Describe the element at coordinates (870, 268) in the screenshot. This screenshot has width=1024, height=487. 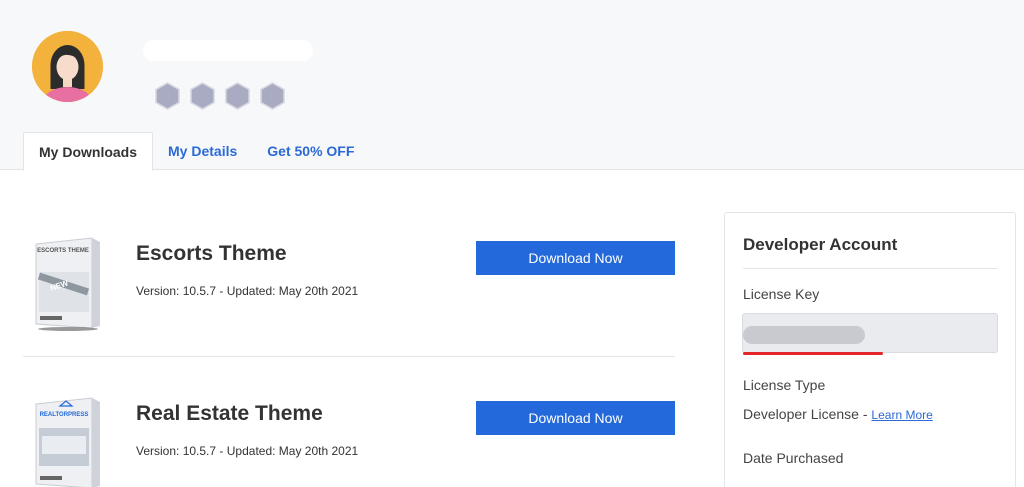
I see `divider` at that location.